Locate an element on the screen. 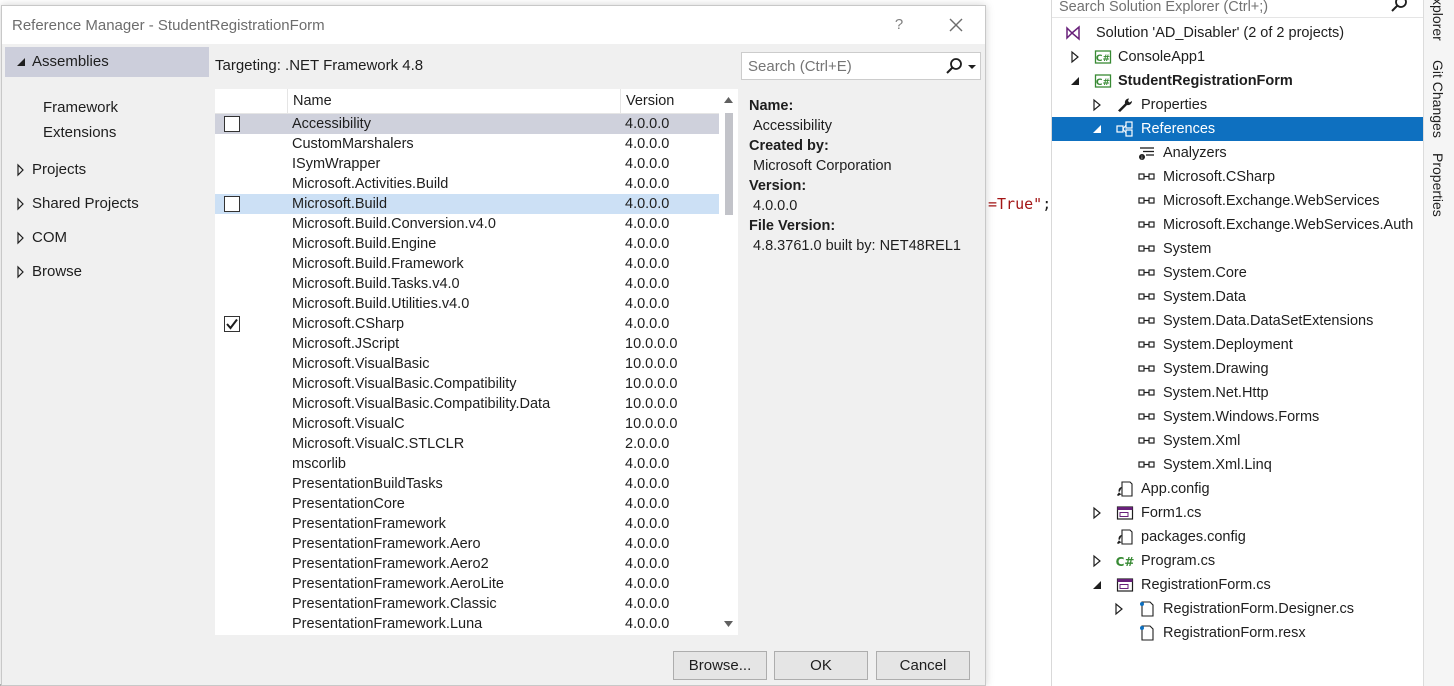  table-row: Microsoft.Build.Framework 4.0.0.0 is located at coordinates (467, 264).